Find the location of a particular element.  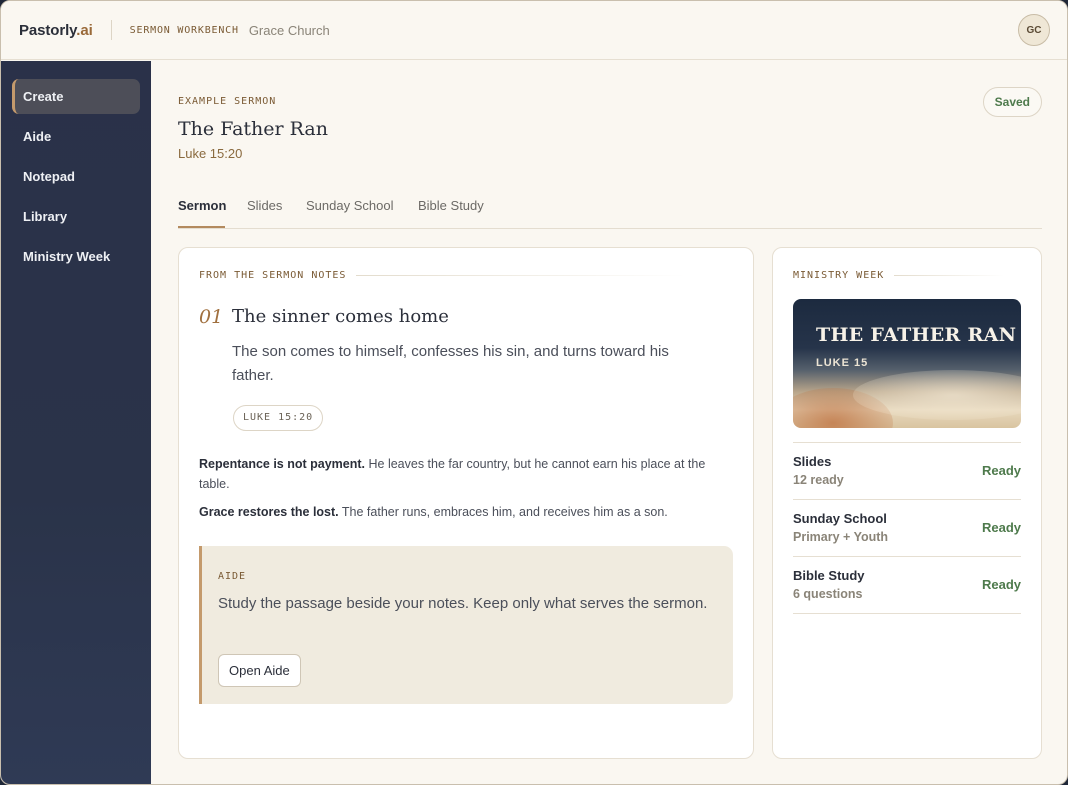

sidebar-item-library: Library is located at coordinates (76, 216).